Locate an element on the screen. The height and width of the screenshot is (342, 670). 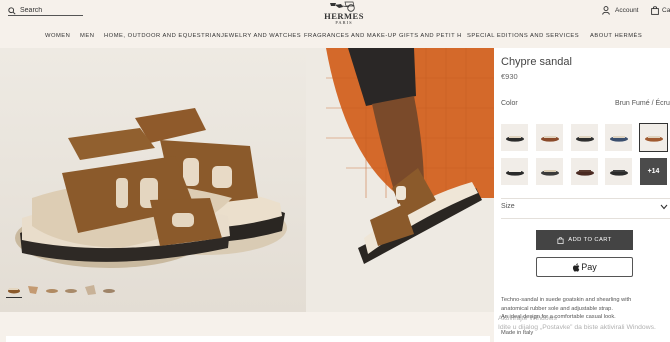
size-label: Size is located at coordinates (508, 206).